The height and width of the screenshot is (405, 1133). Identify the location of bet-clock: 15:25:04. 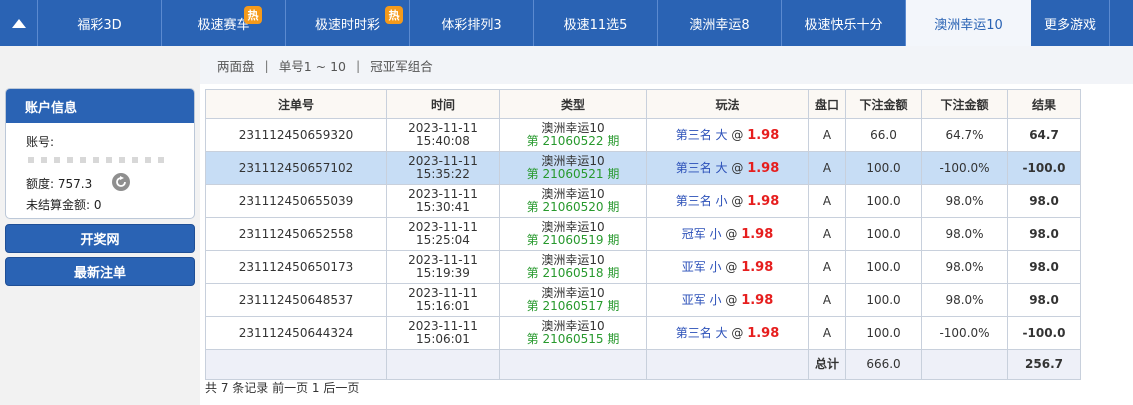
(443, 240).